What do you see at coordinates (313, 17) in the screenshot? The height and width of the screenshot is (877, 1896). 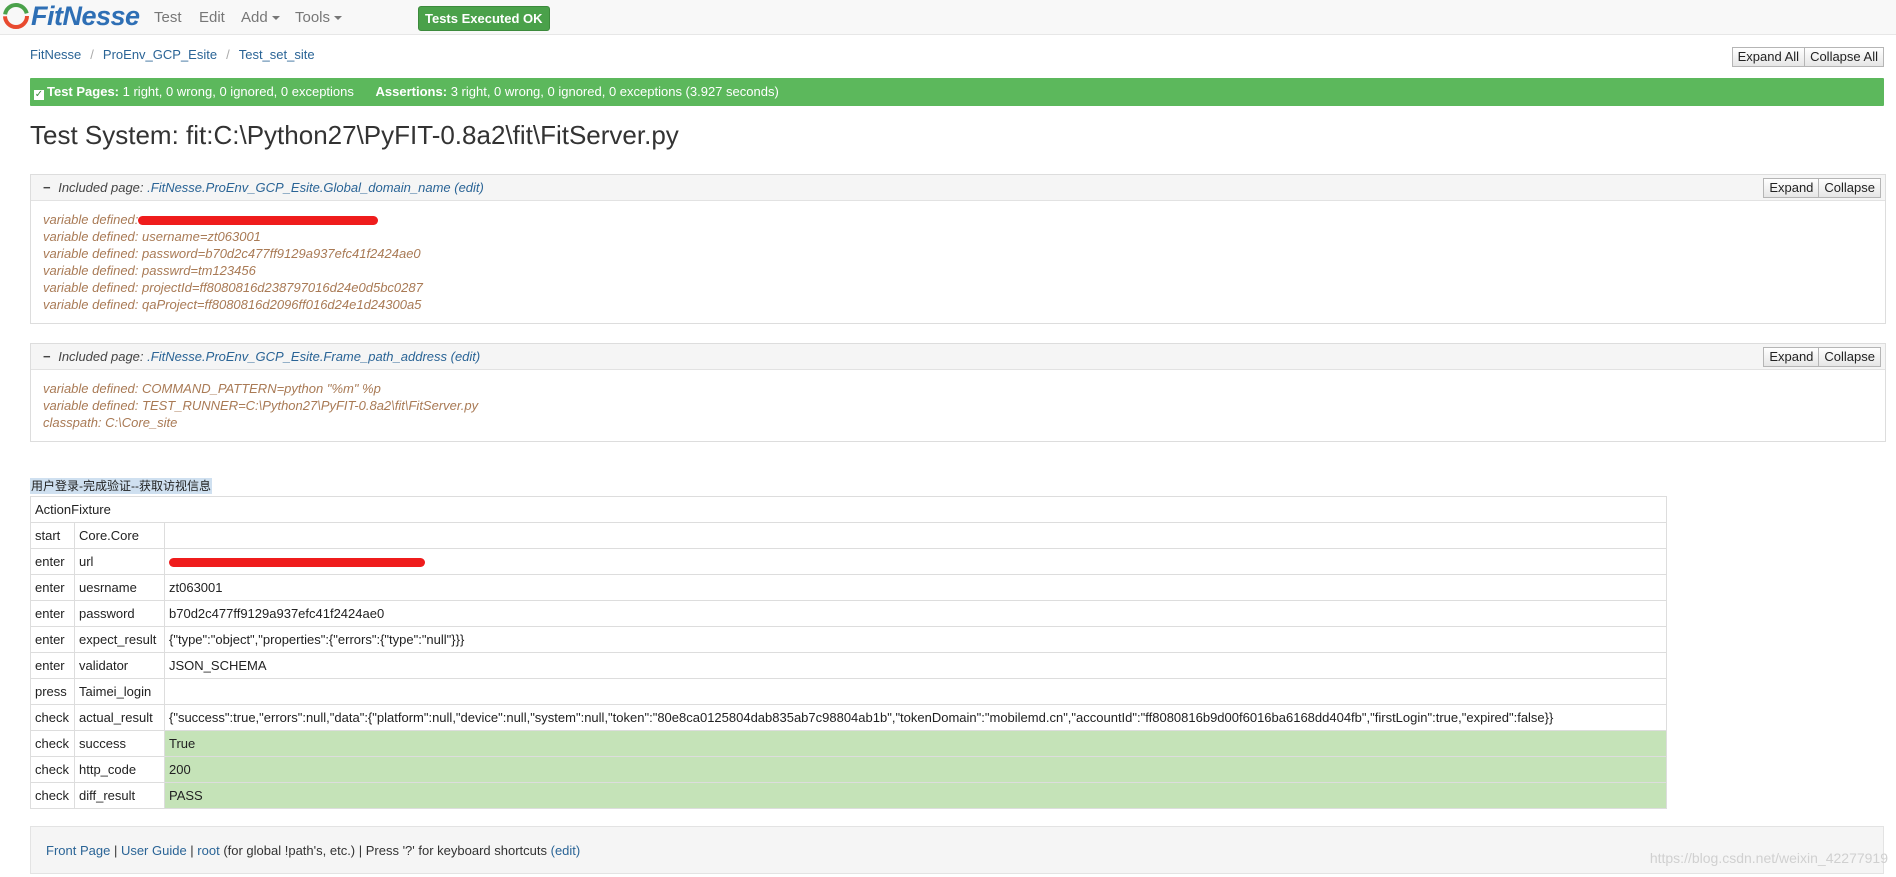 I see `nav-tools-label: Tools` at bounding box center [313, 17].